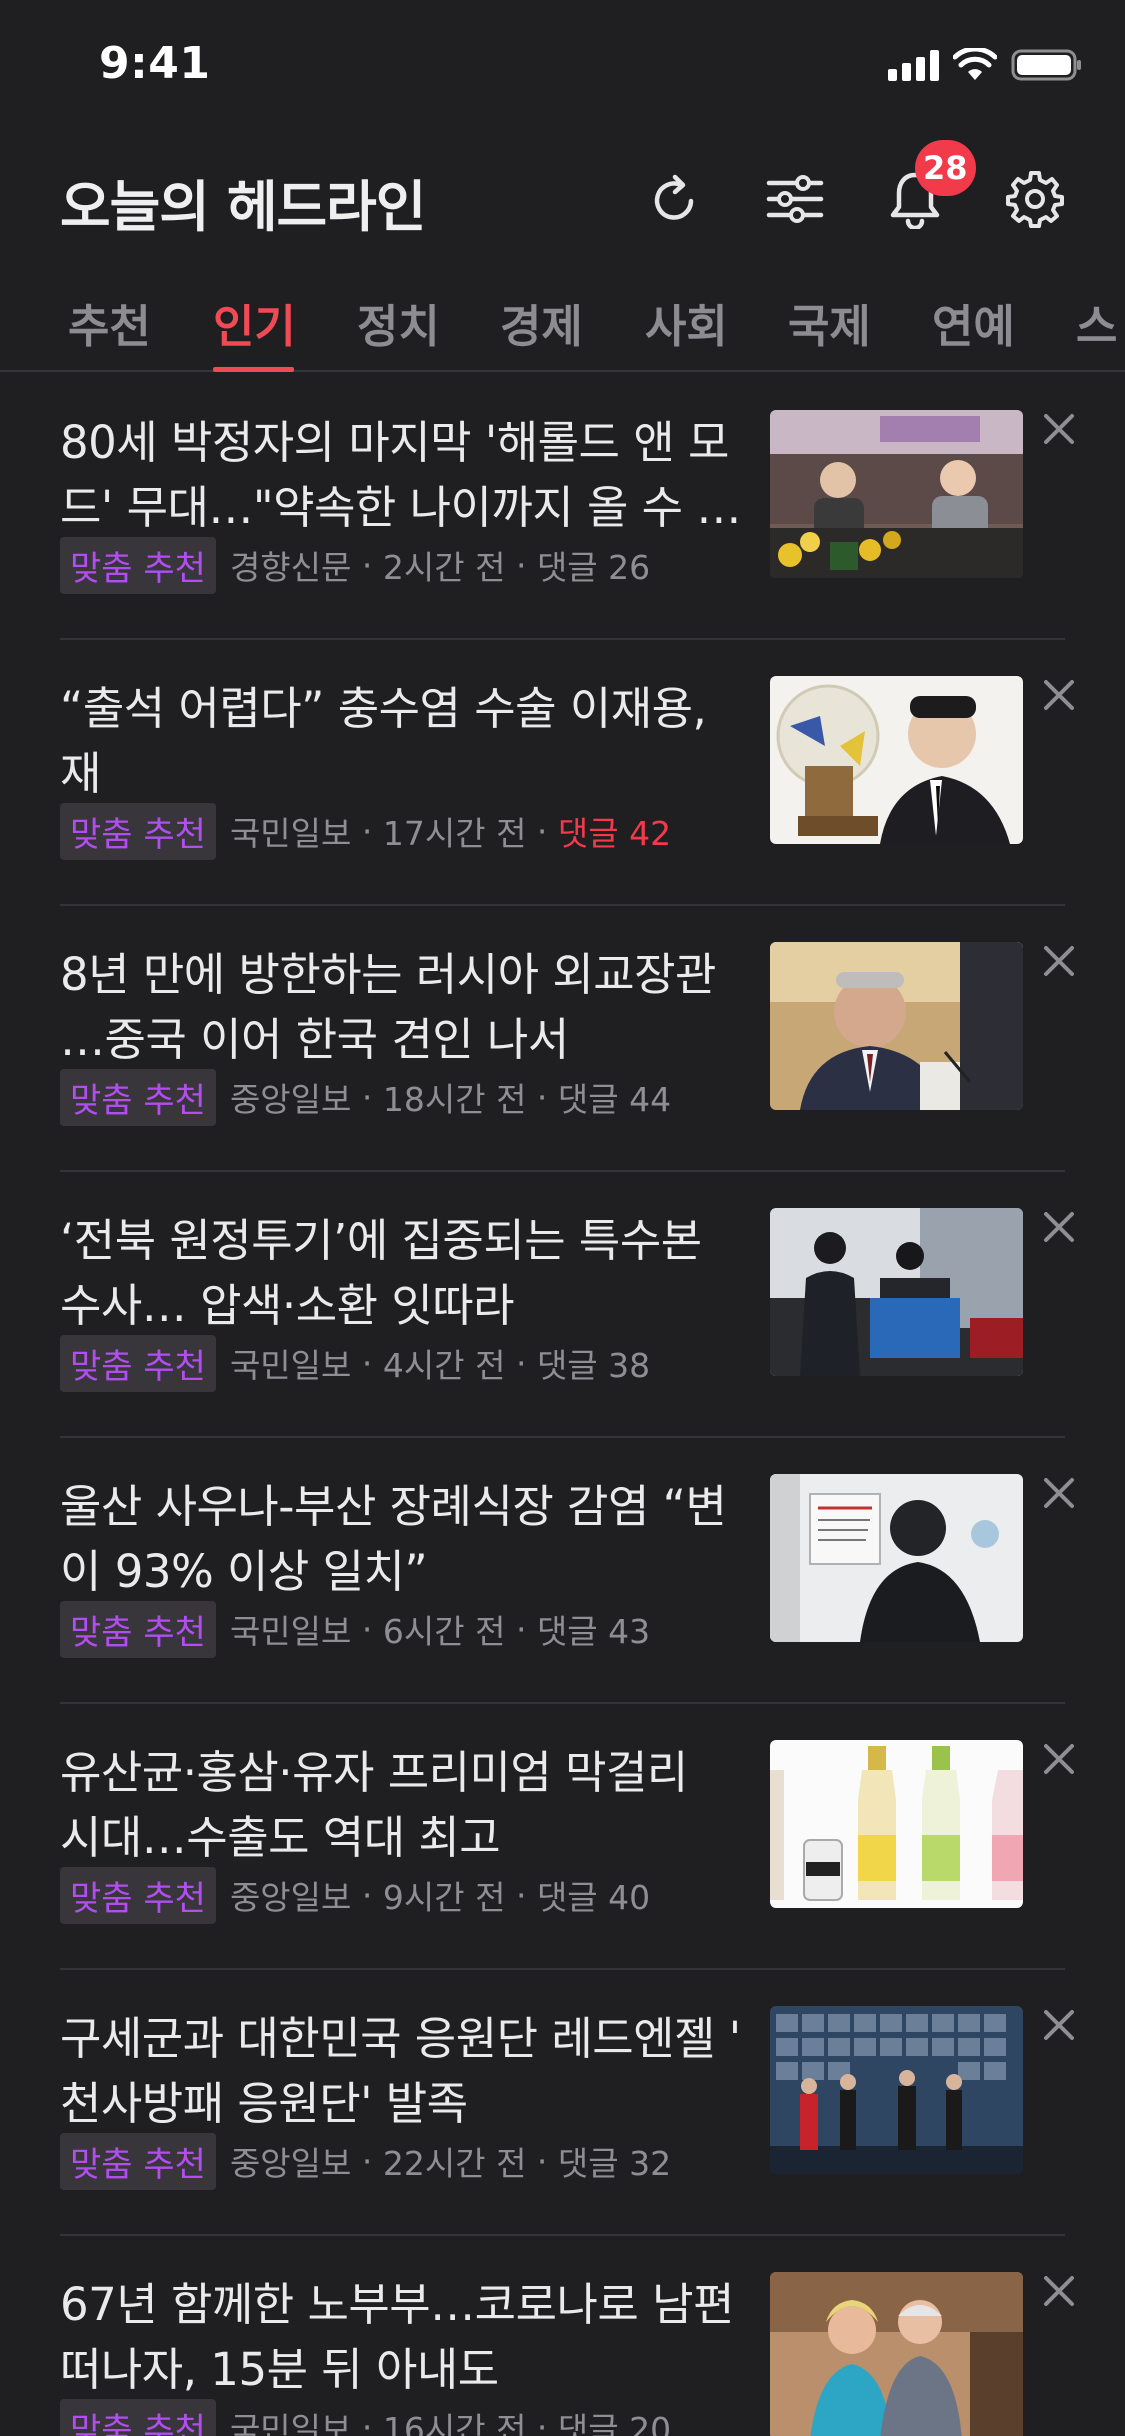 Image resolution: width=1125 pixels, height=2436 pixels. What do you see at coordinates (254, 322) in the screenshot?
I see `tab-popular: 인기` at bounding box center [254, 322].